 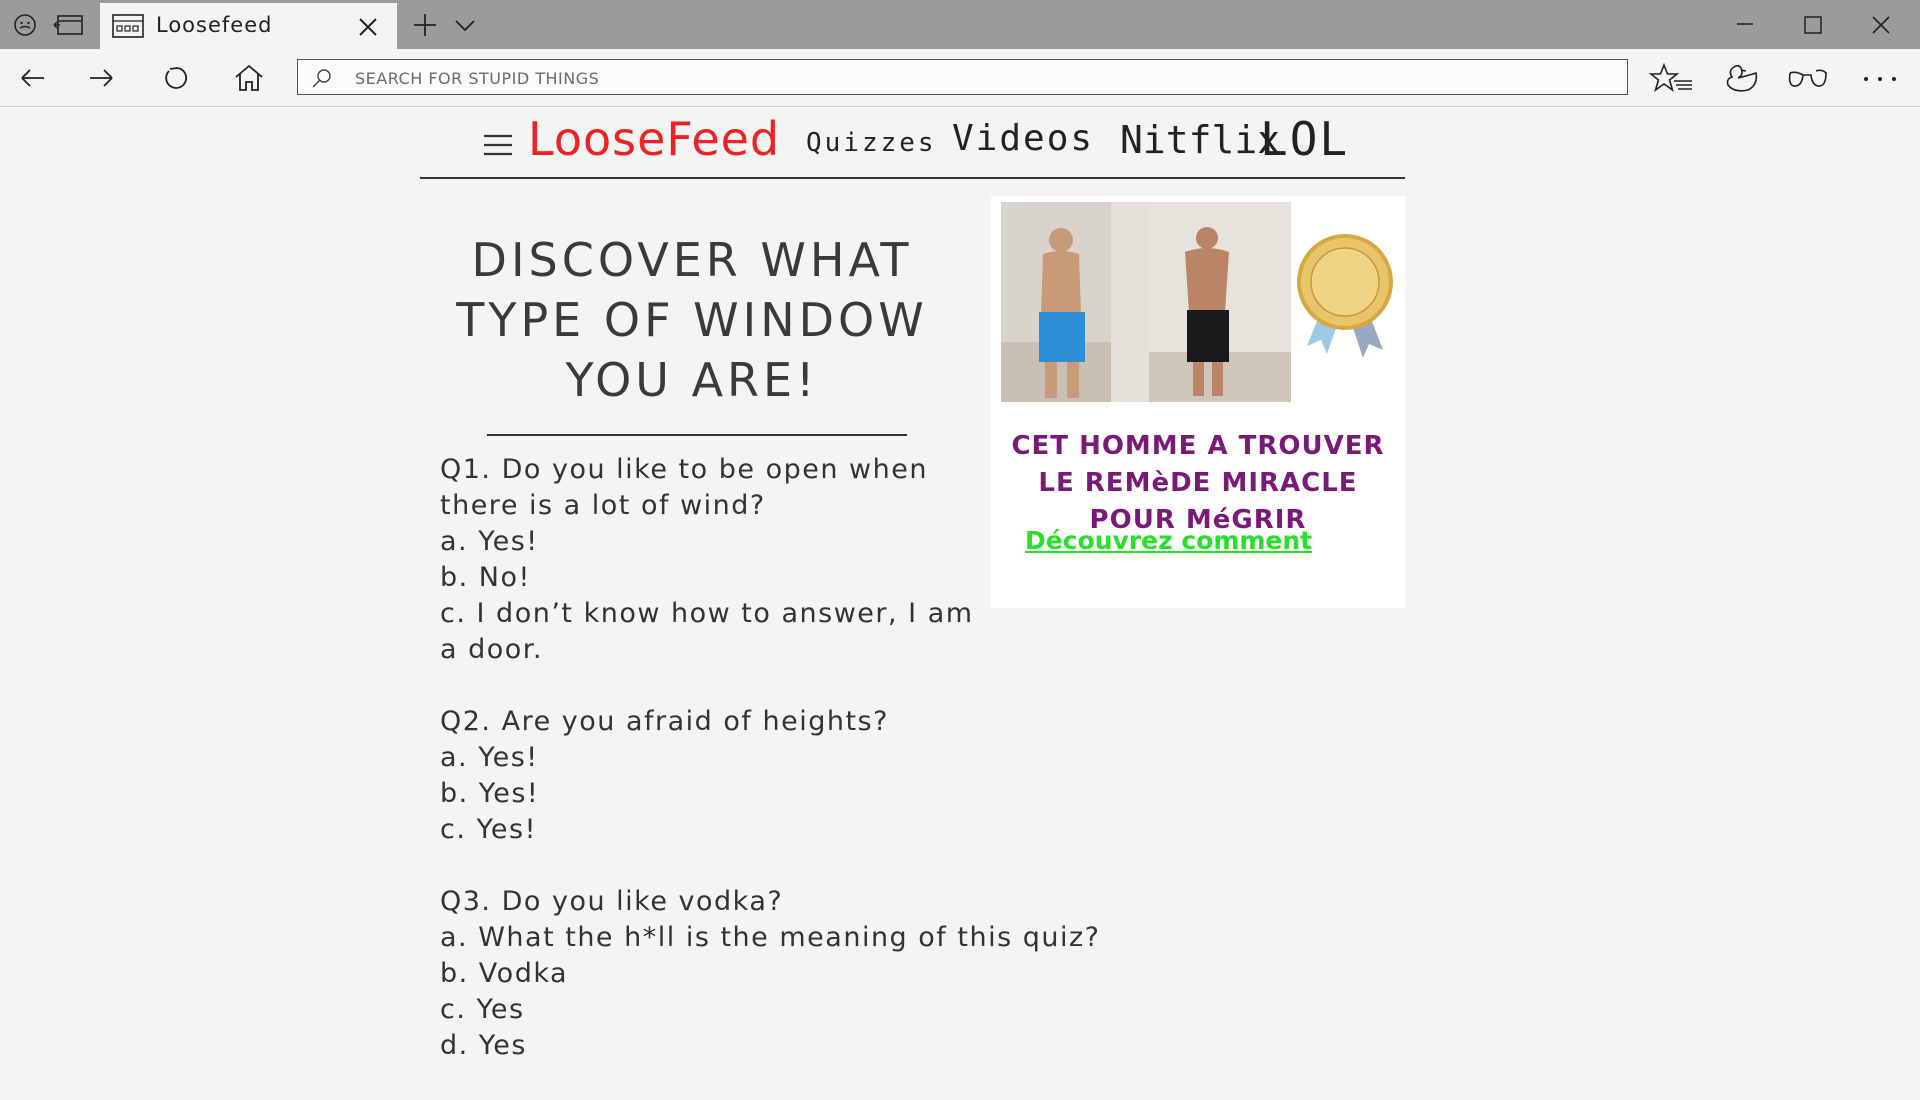 I want to click on site-header: LooseFeed Quizzes Videos Nitflix LOL, so click(x=912, y=144).